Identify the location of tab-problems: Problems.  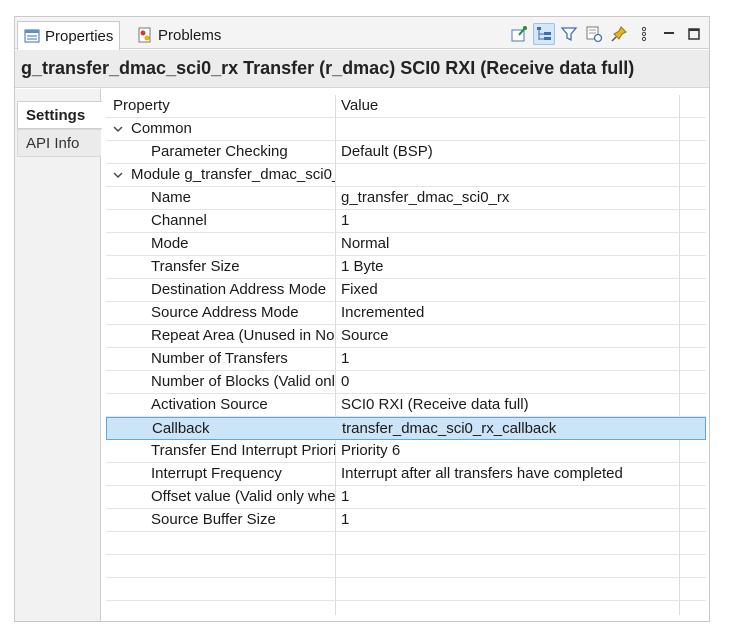
(179, 35).